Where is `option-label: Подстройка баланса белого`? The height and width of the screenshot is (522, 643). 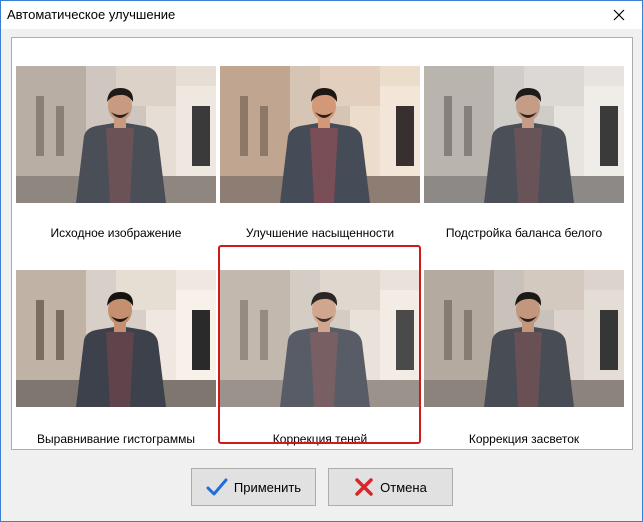
option-label: Подстройка баланса белого is located at coordinates (524, 233).